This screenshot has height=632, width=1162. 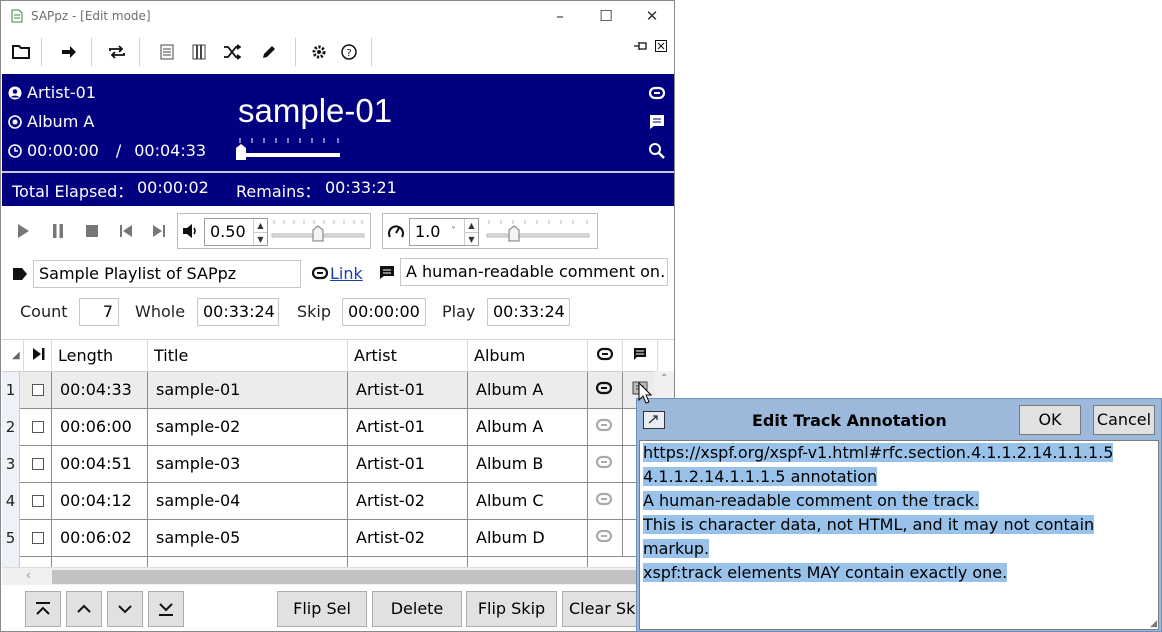 What do you see at coordinates (408, 538) in the screenshot?
I see `cell-artist: Artist-02` at bounding box center [408, 538].